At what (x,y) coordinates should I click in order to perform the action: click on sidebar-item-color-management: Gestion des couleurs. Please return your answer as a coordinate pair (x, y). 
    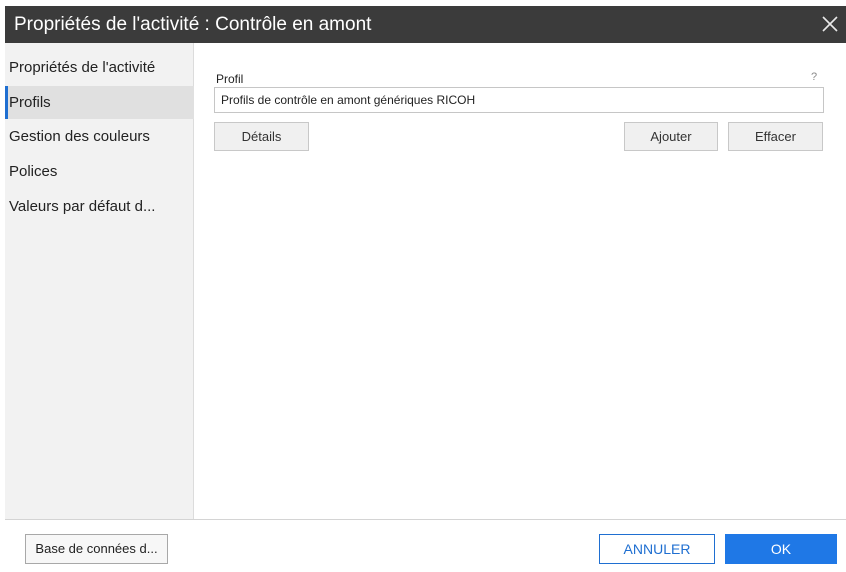
    Looking at the image, I should click on (99, 136).